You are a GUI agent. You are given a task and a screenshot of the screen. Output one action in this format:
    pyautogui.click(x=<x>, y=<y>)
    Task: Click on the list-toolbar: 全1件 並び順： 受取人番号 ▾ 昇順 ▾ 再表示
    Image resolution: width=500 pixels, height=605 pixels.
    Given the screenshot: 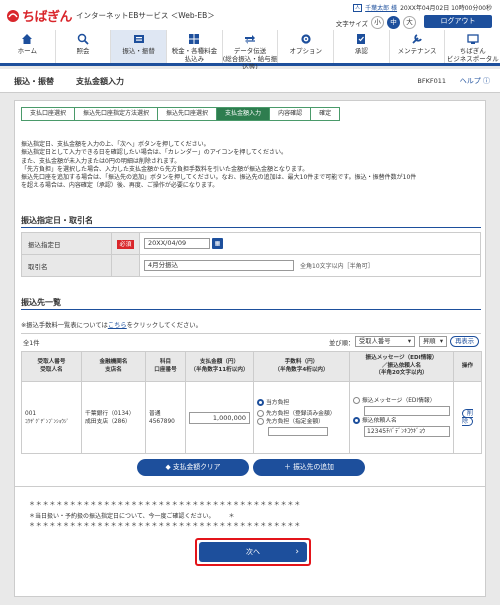 What is the action you would take?
    pyautogui.click(x=251, y=341)
    